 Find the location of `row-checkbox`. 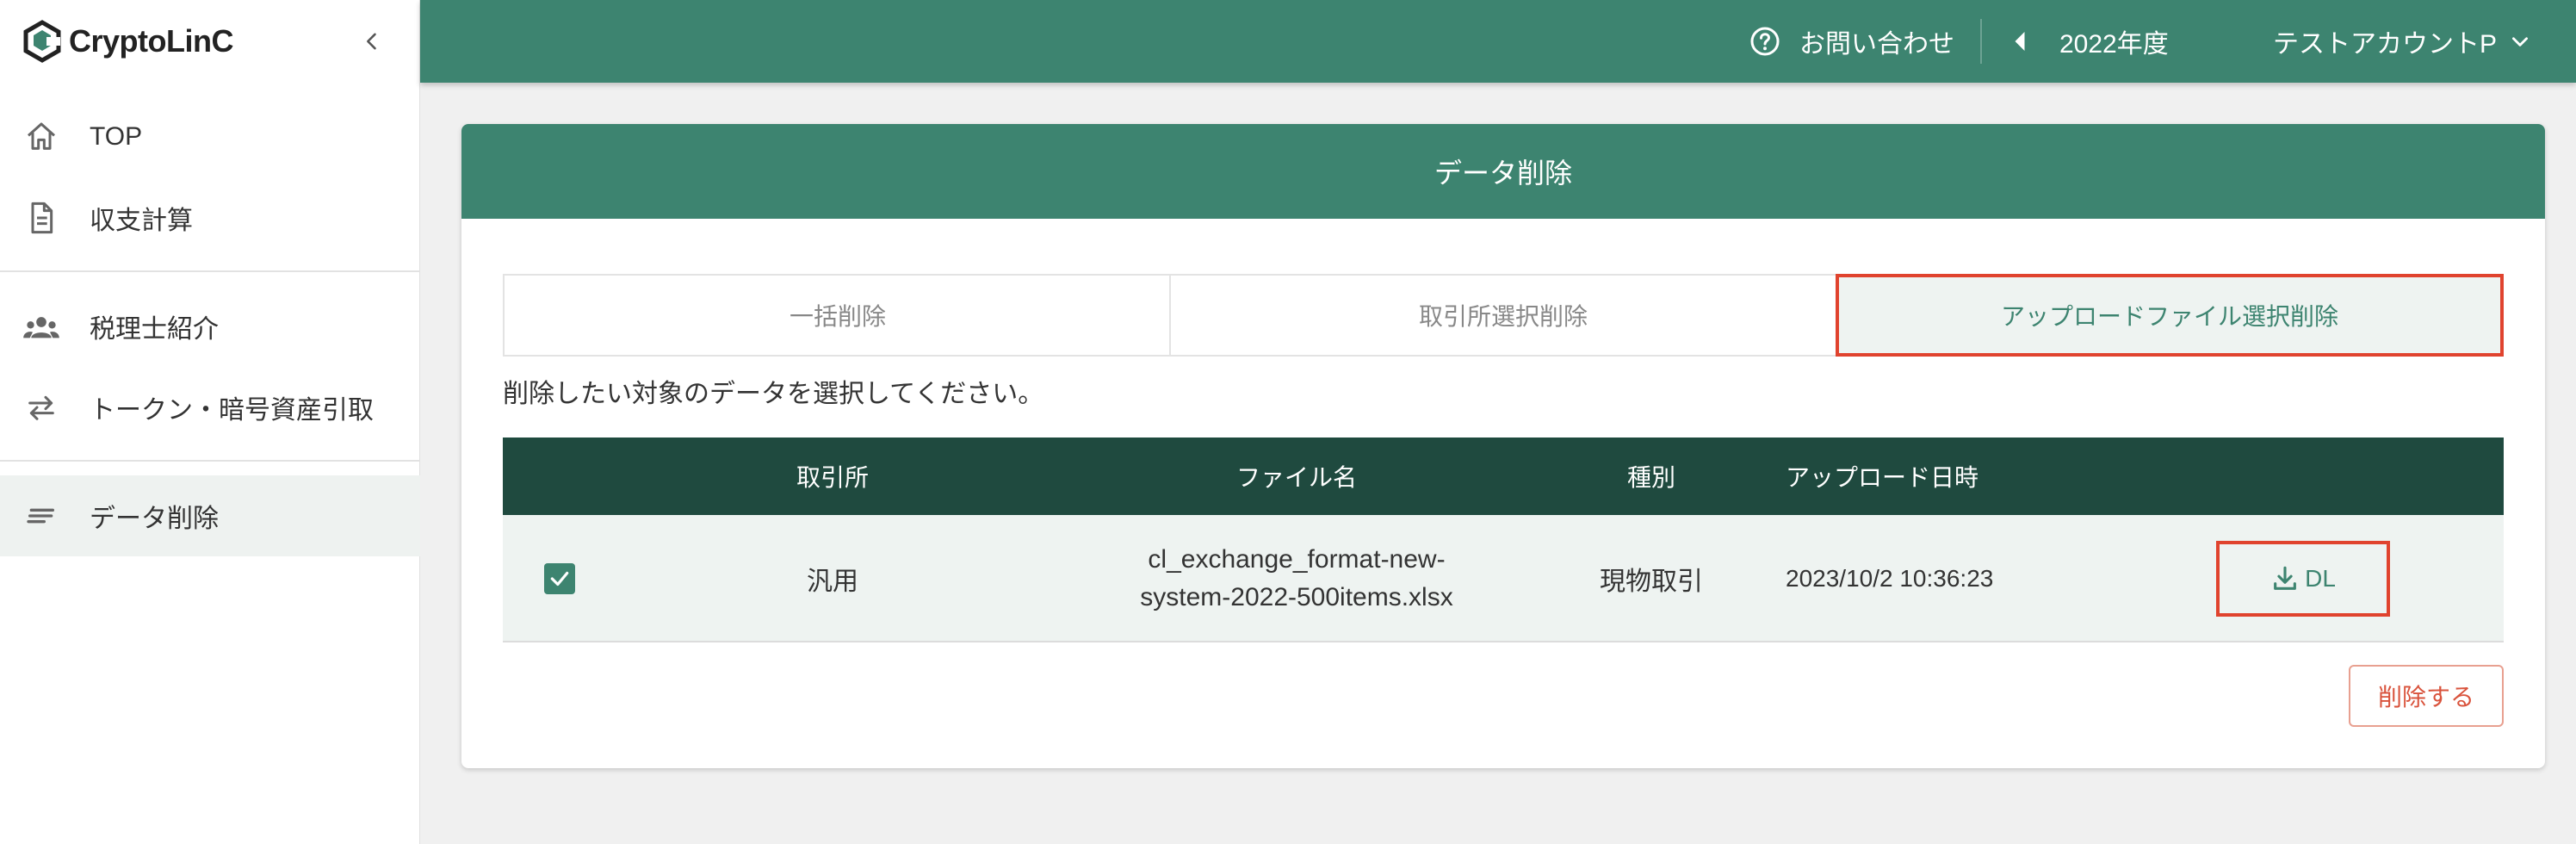

row-checkbox is located at coordinates (559, 578).